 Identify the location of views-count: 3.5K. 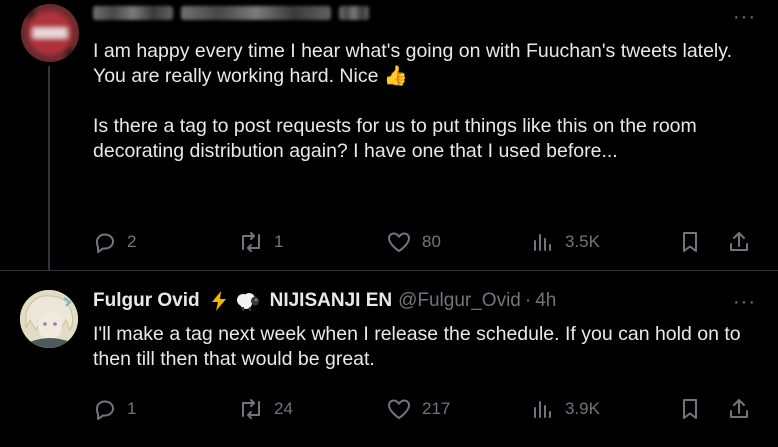
(582, 241).